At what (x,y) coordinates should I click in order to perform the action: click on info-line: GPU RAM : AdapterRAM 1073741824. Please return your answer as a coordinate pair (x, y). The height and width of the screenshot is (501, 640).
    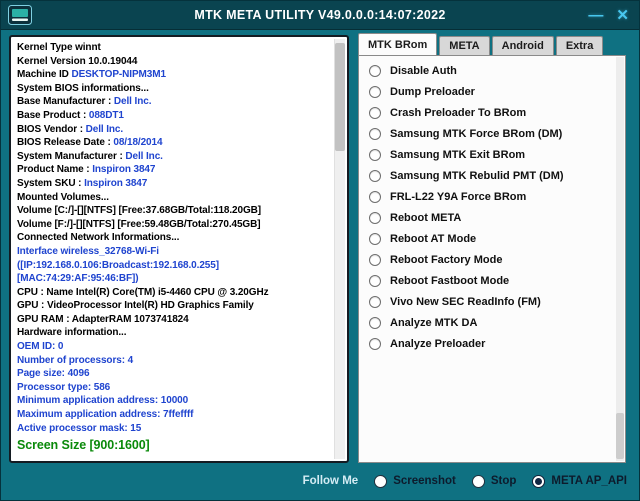
    Looking at the image, I should click on (103, 319).